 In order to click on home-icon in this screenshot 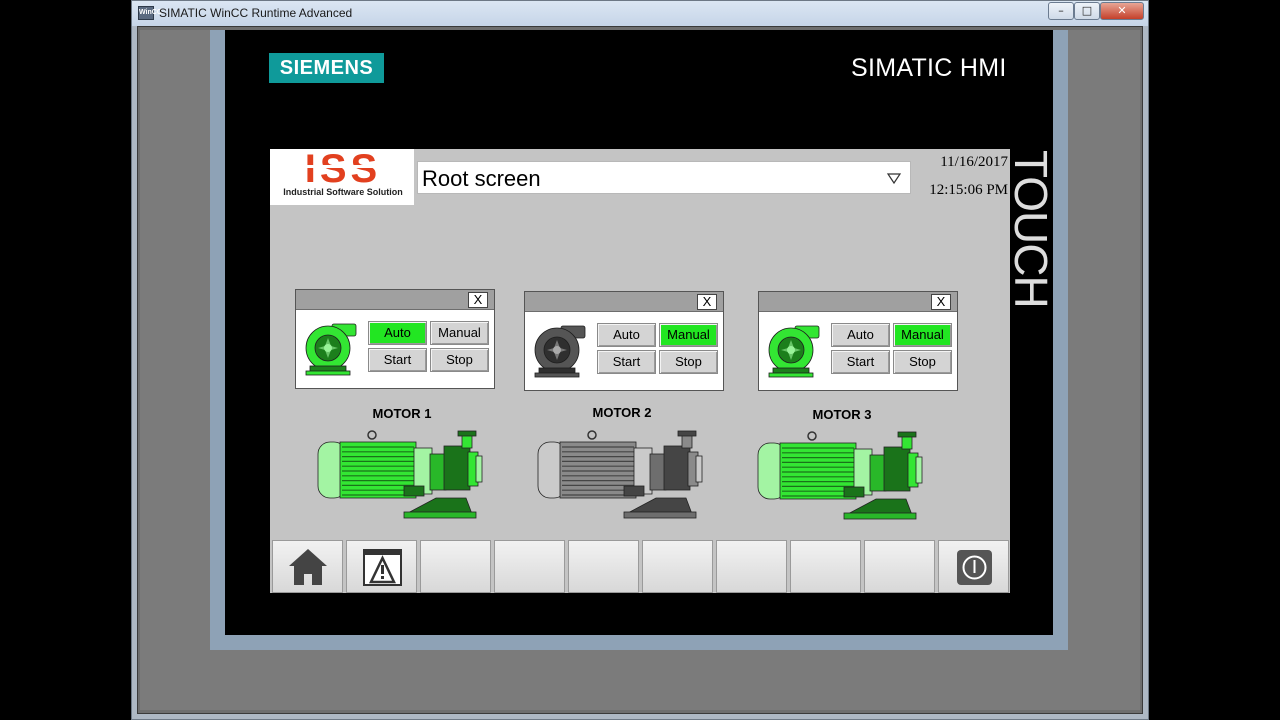, I will do `click(308, 567)`.